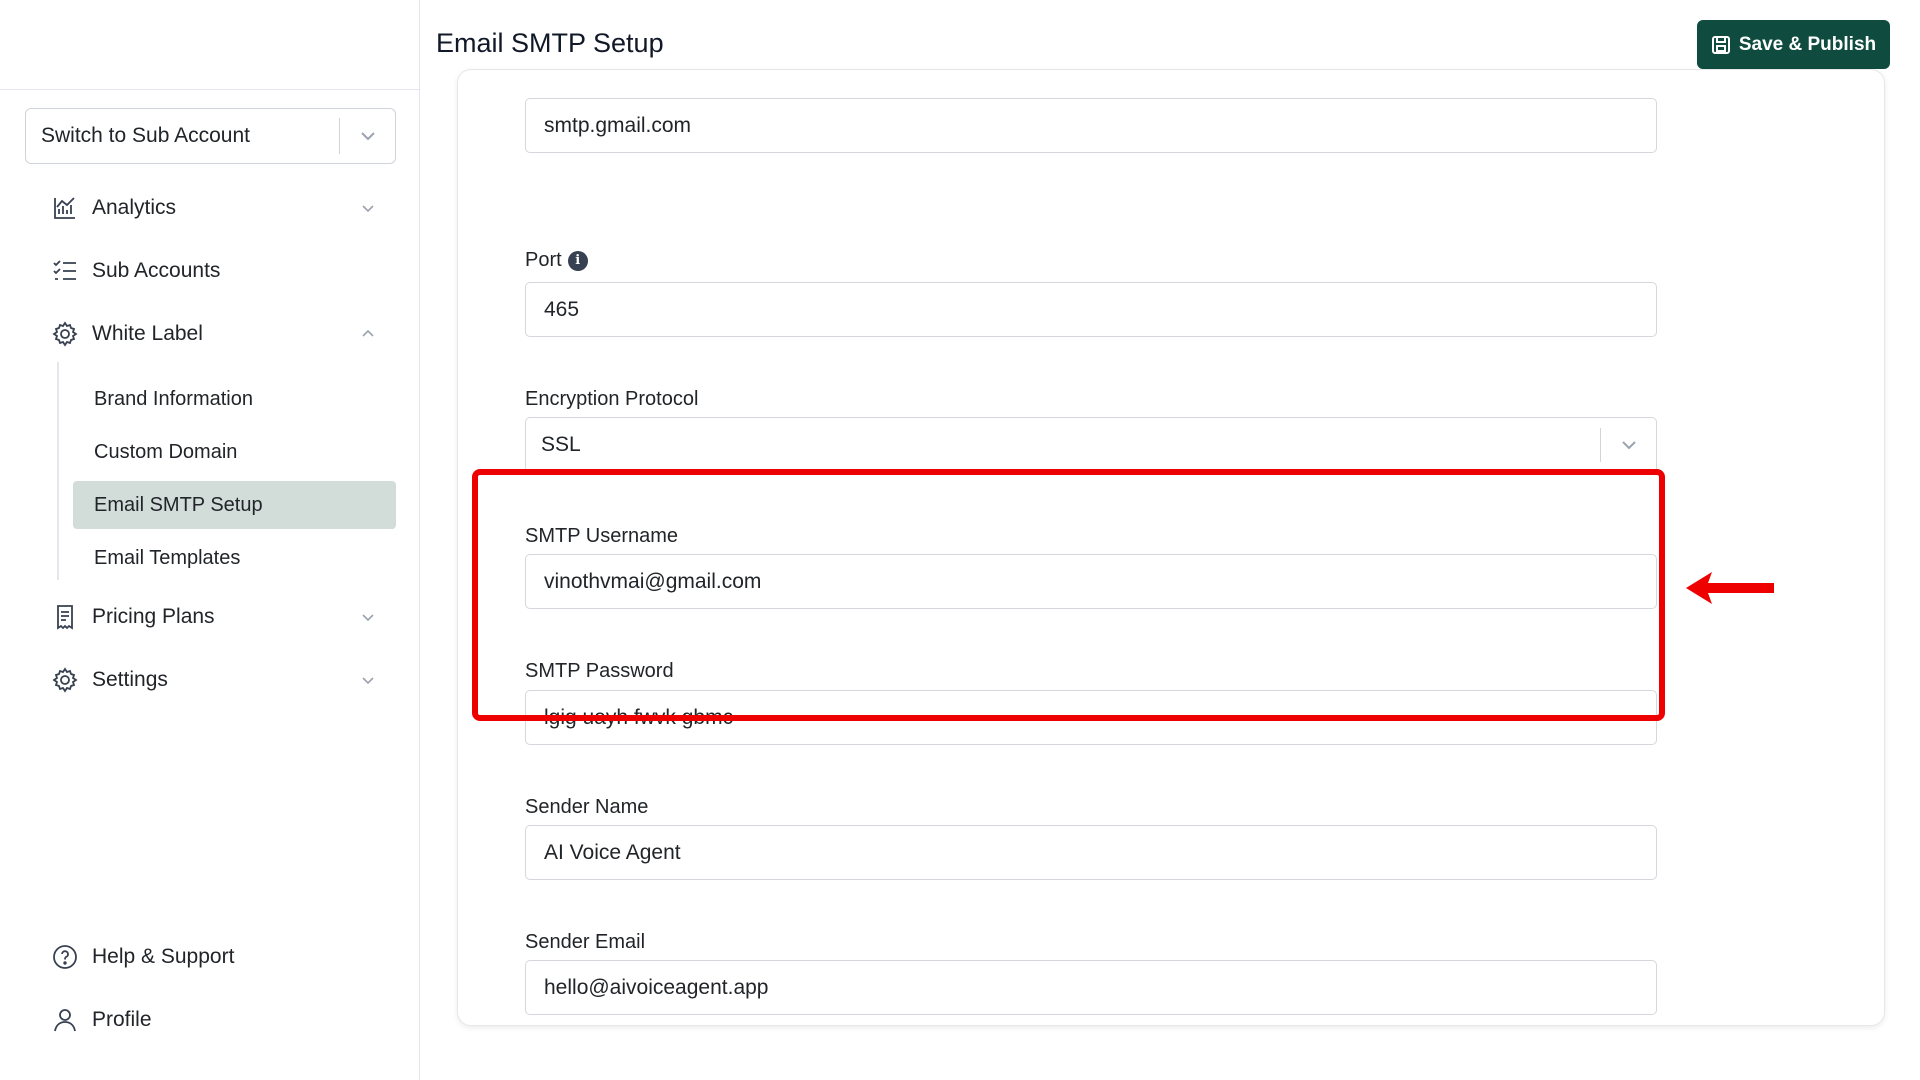  What do you see at coordinates (234, 399) in the screenshot?
I see `sidebar-item-brand-information: Brand Information` at bounding box center [234, 399].